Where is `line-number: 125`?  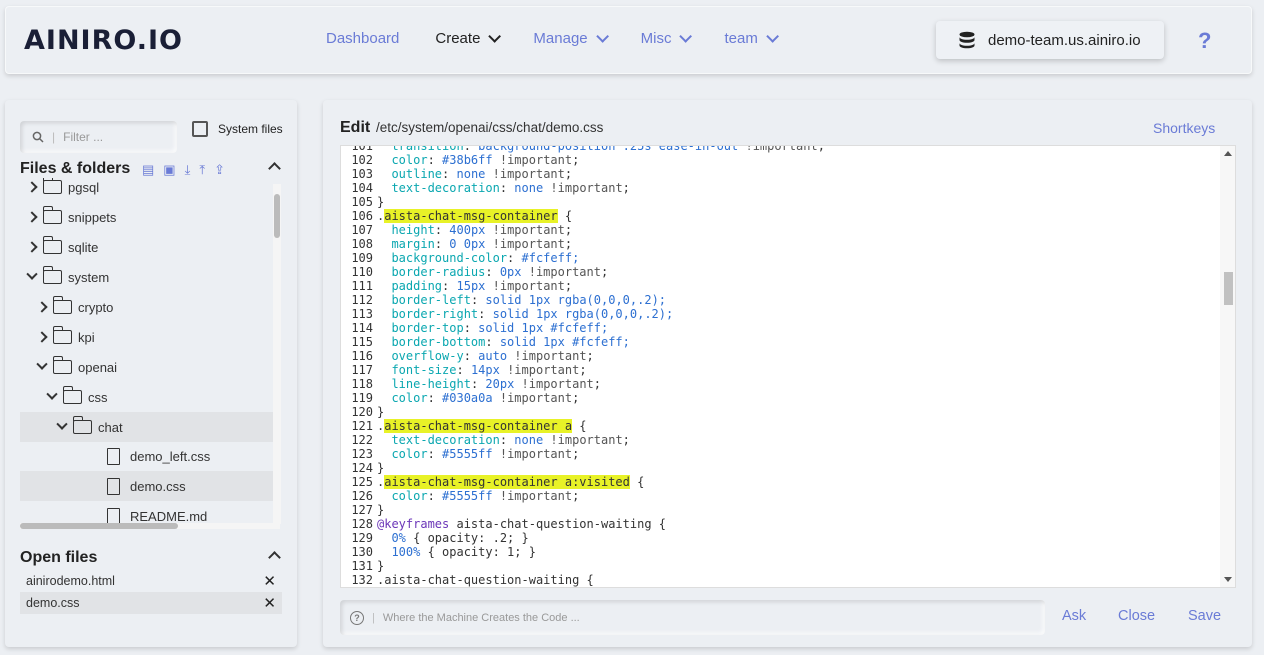 line-number: 125 is located at coordinates (362, 482).